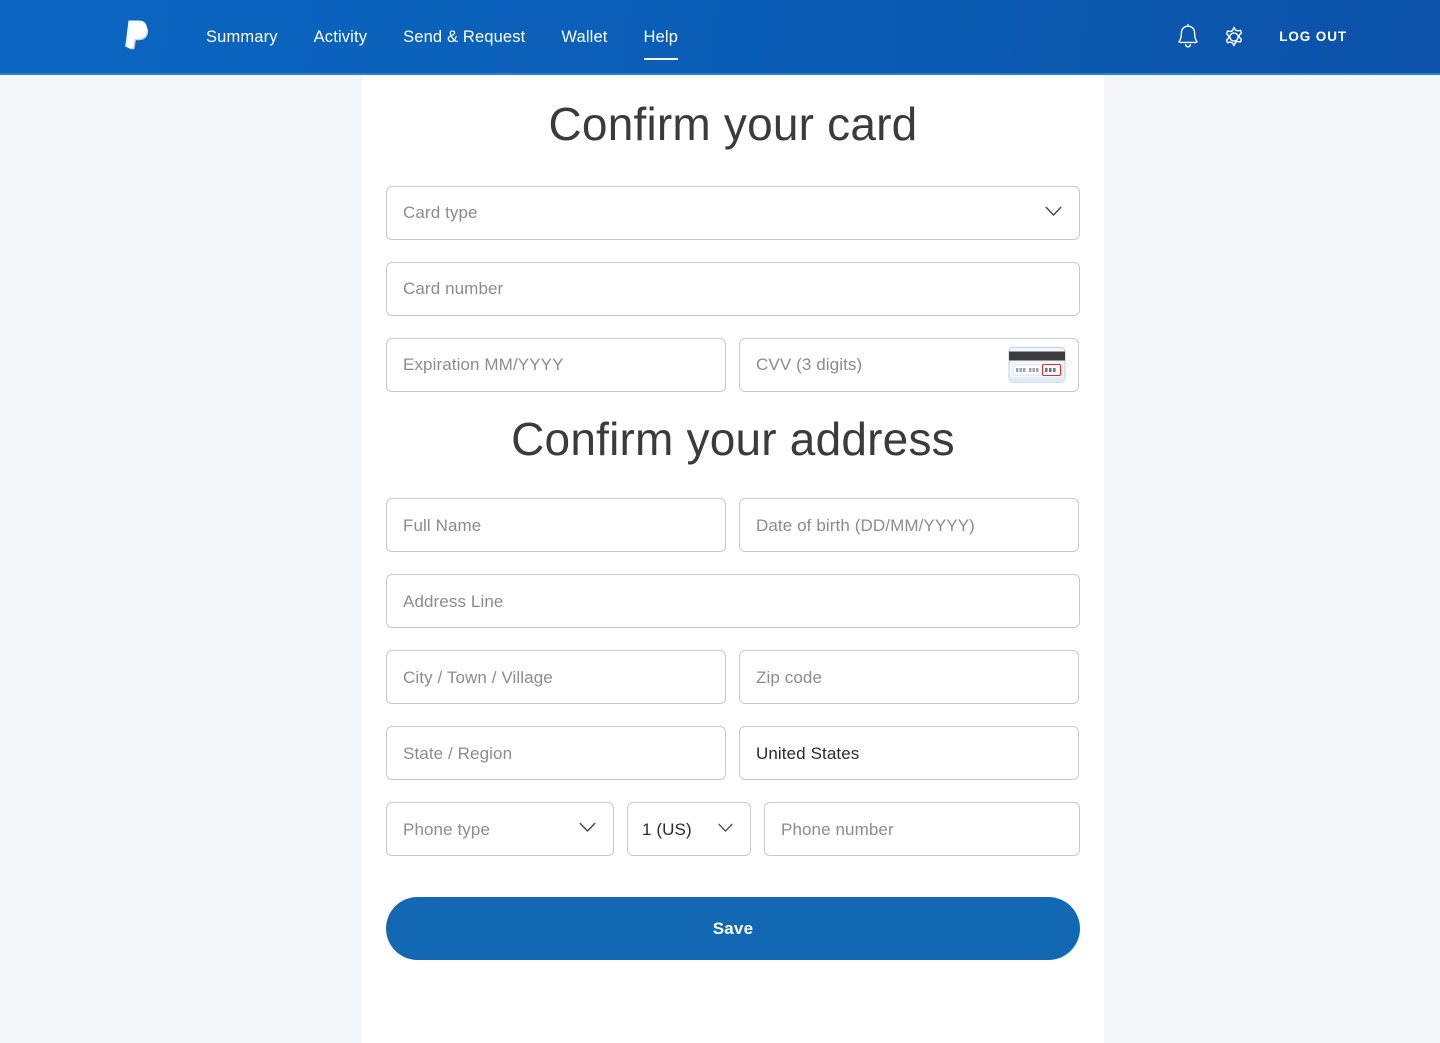 The image size is (1440, 1043). I want to click on full-name-label: Full Name, so click(442, 525).